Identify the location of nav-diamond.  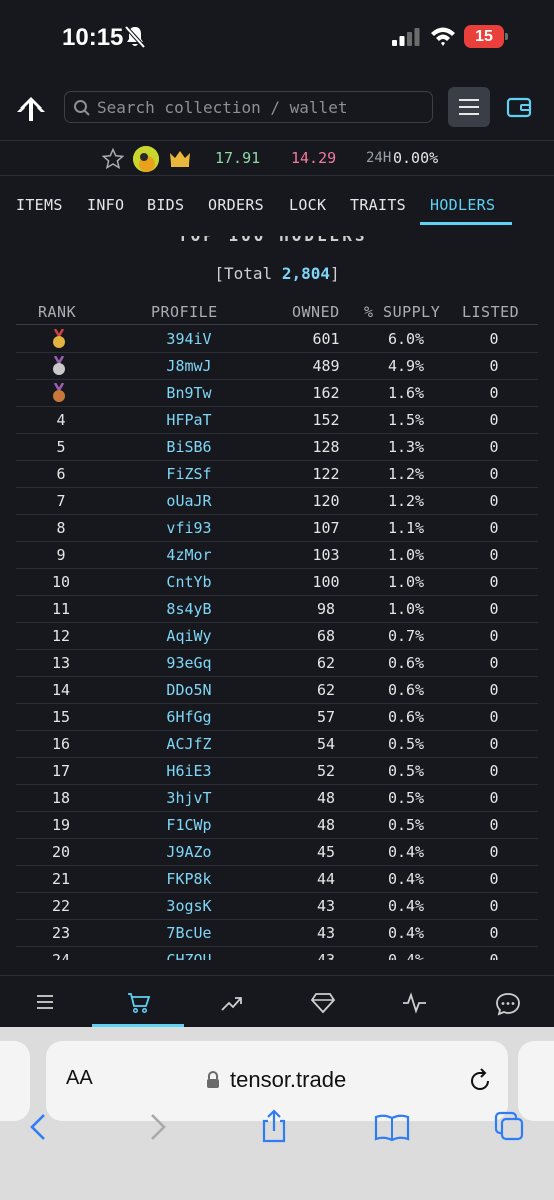
(321, 1002).